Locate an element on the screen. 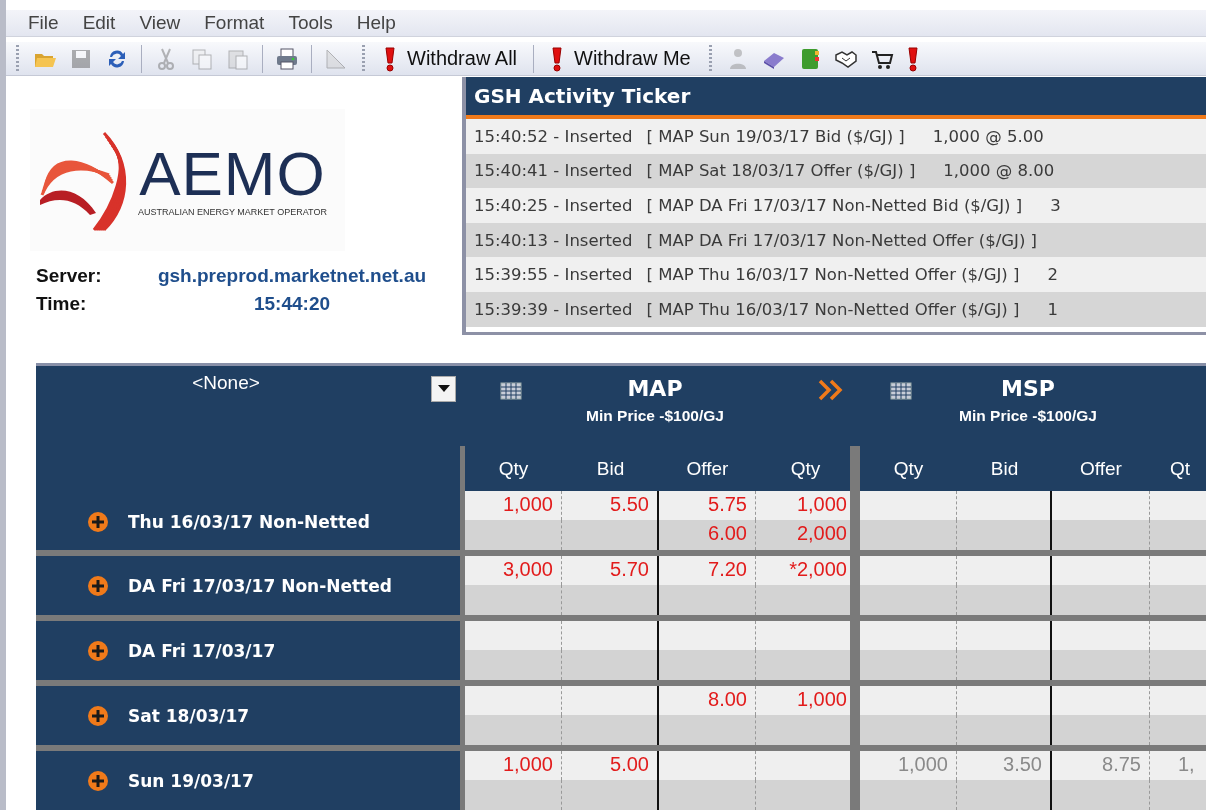 Image resolution: width=1206 pixels, height=810 pixels. server-value: gsh.preprod.marketnet.net.au is located at coordinates (292, 276).